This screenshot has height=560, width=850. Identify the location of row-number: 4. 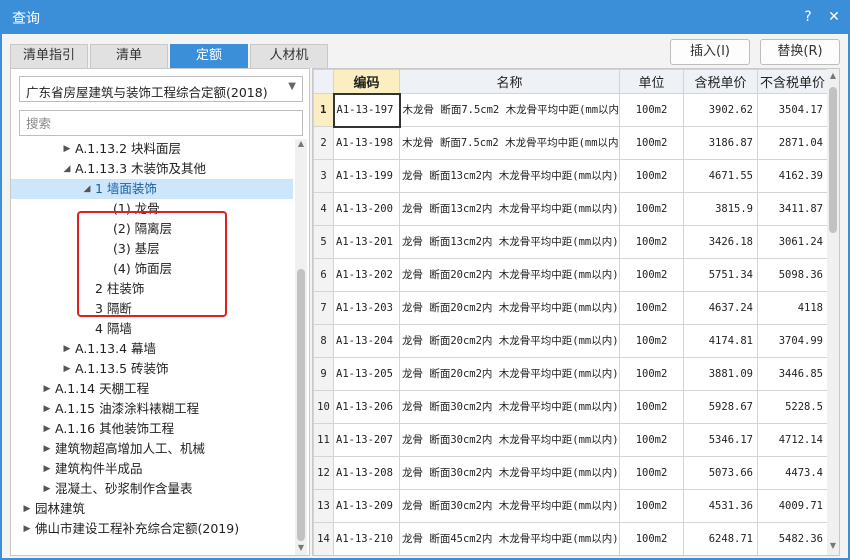
(323, 209).